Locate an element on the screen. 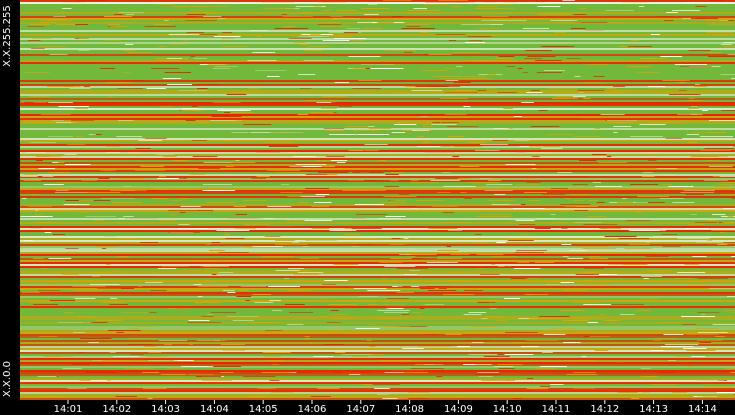  x-tick-label: 14:10 is located at coordinates (507, 409).